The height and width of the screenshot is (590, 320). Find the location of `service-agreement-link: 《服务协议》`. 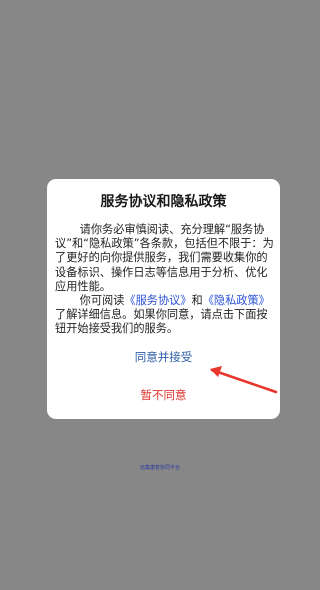

service-agreement-link: 《服务协议》 is located at coordinates (157, 300).